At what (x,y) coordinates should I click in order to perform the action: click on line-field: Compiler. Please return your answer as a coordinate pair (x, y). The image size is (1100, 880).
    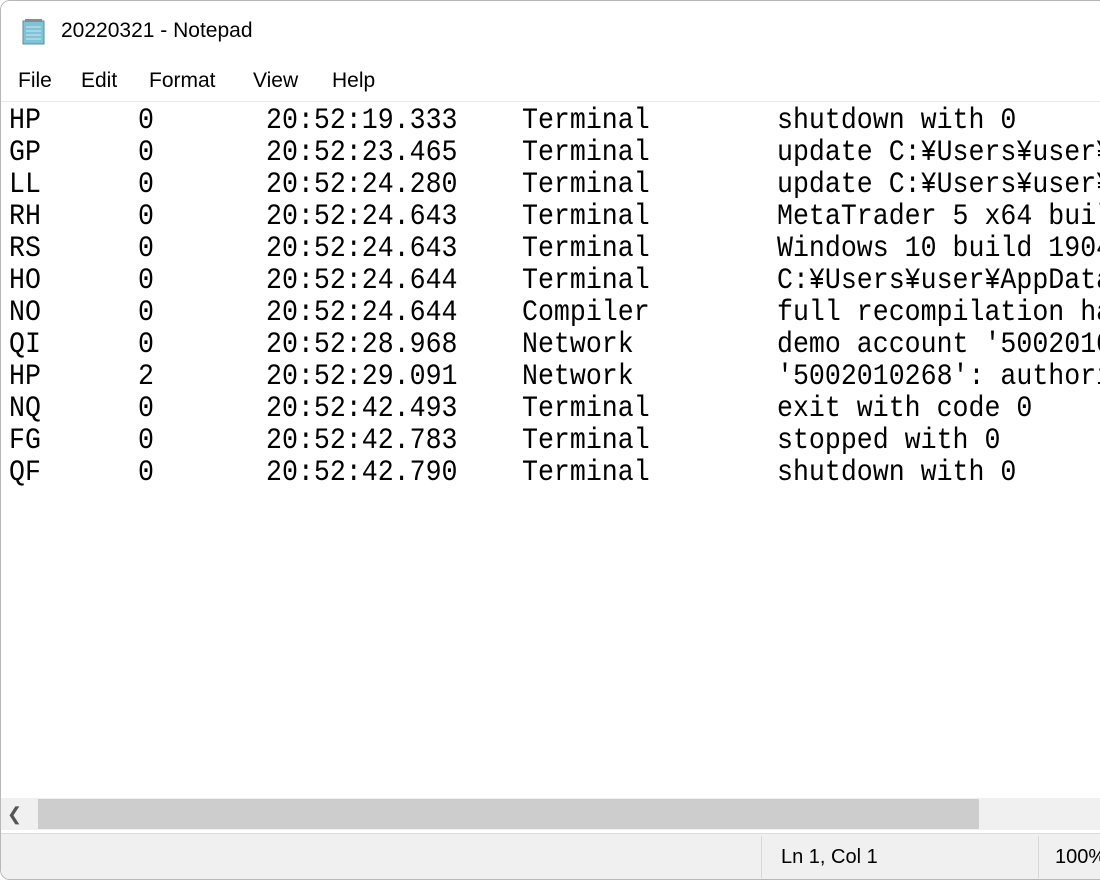
    Looking at the image, I should click on (586, 312).